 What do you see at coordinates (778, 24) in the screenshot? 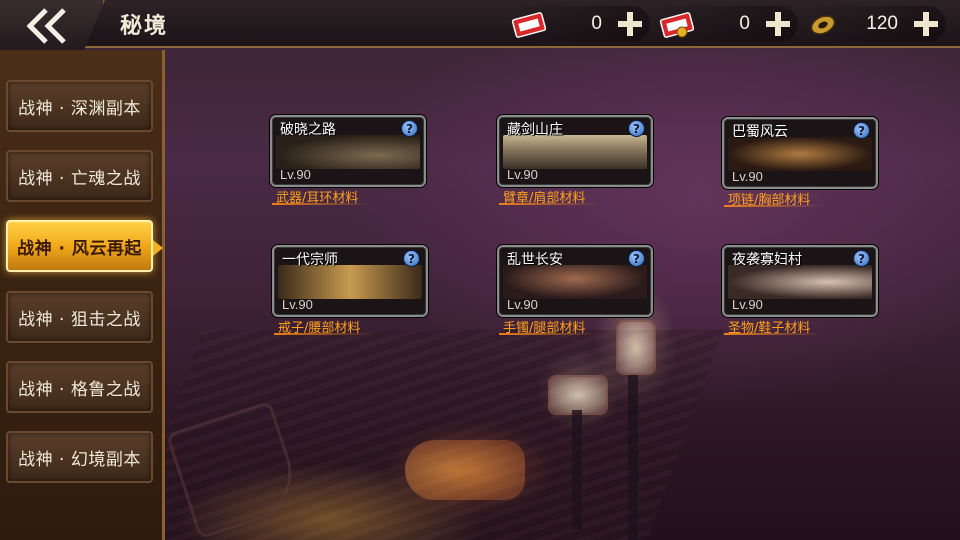
I see `add-gold-ticket-button` at bounding box center [778, 24].